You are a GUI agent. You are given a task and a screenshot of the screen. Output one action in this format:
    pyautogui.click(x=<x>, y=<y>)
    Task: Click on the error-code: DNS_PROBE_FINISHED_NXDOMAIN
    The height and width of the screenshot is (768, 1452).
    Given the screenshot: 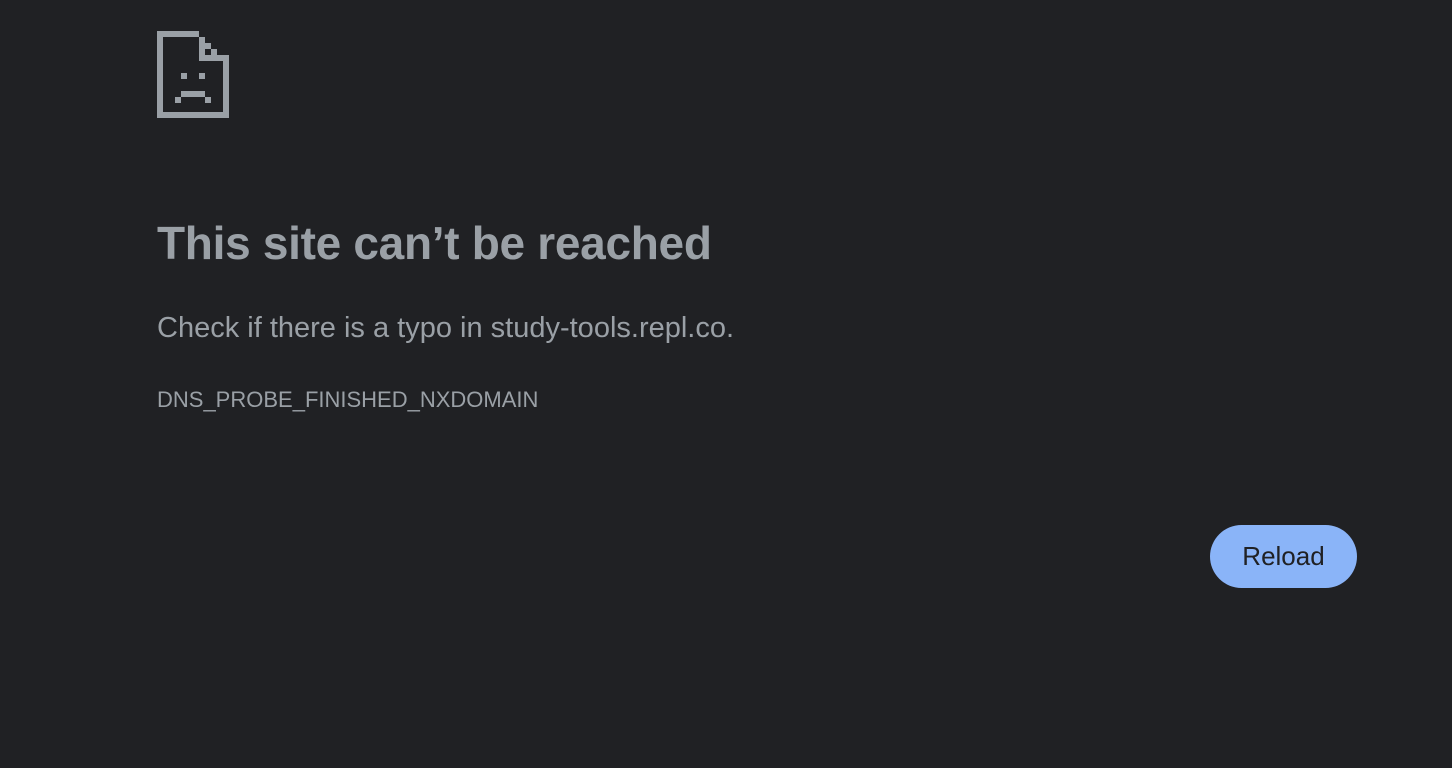 What is the action you would take?
    pyautogui.click(x=348, y=399)
    